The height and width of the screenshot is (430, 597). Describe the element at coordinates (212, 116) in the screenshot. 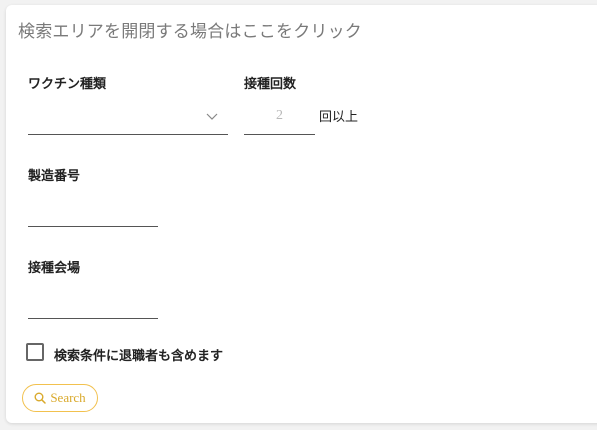

I see `chevron-down-icon` at that location.